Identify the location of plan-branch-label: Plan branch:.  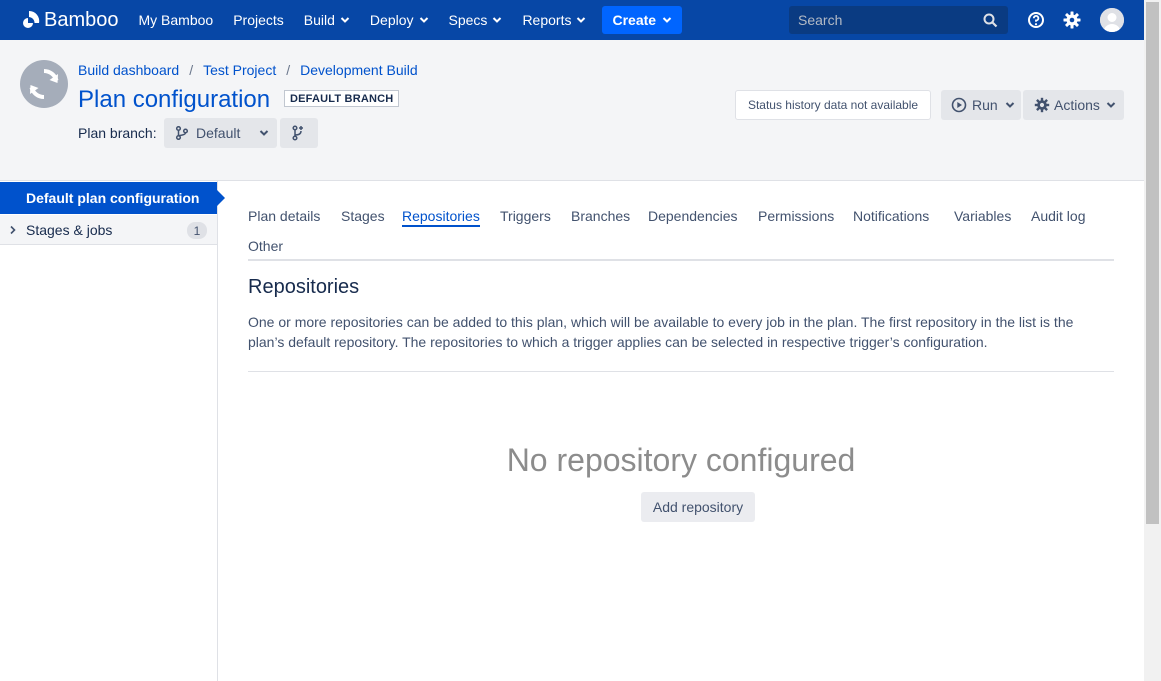
(117, 133).